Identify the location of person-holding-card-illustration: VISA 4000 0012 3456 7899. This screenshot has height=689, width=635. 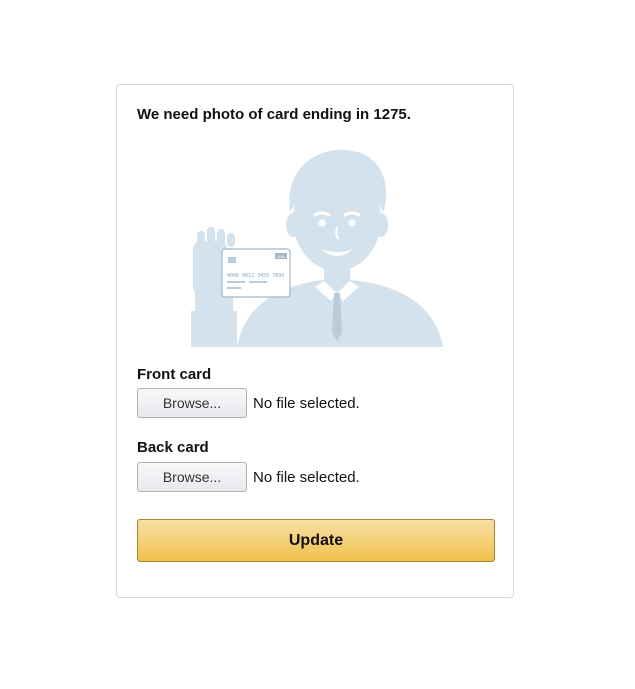
(317, 244).